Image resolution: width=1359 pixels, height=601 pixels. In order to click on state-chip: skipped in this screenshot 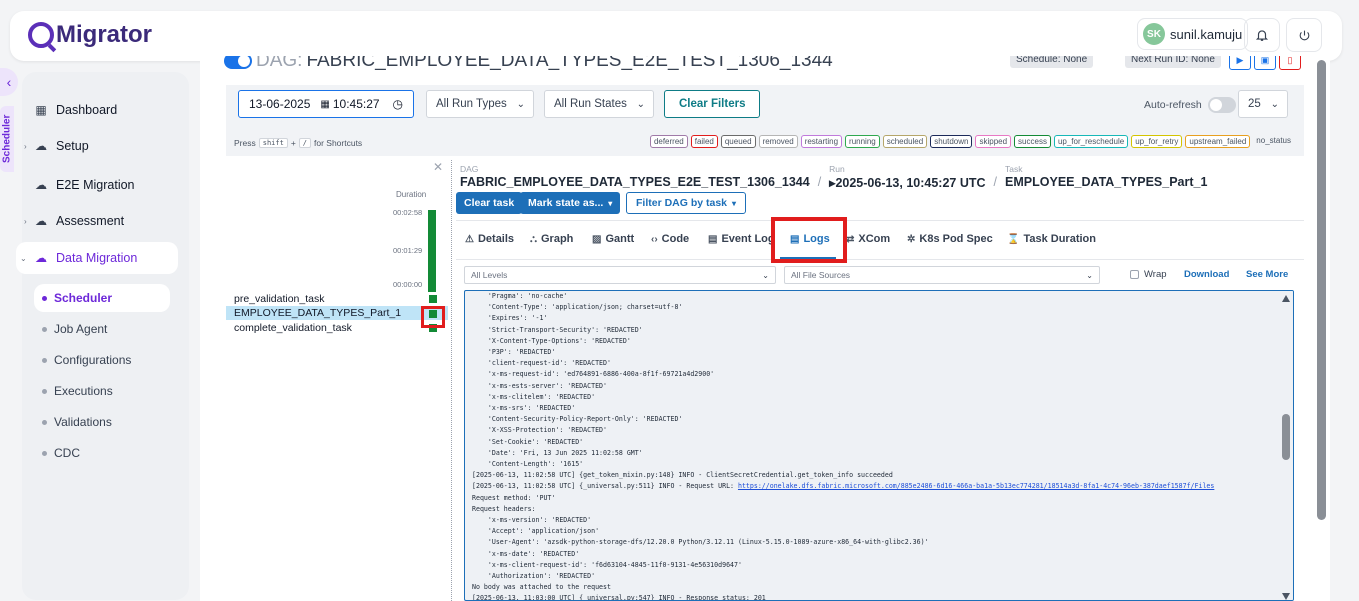, I will do `click(993, 141)`.